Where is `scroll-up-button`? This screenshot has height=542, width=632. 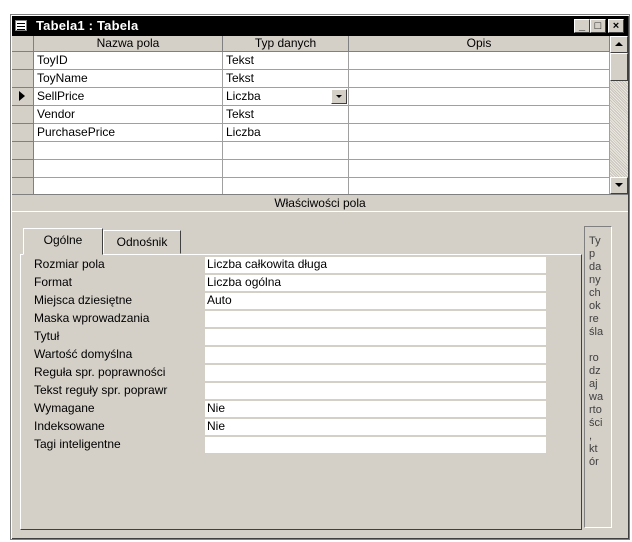 scroll-up-button is located at coordinates (619, 44).